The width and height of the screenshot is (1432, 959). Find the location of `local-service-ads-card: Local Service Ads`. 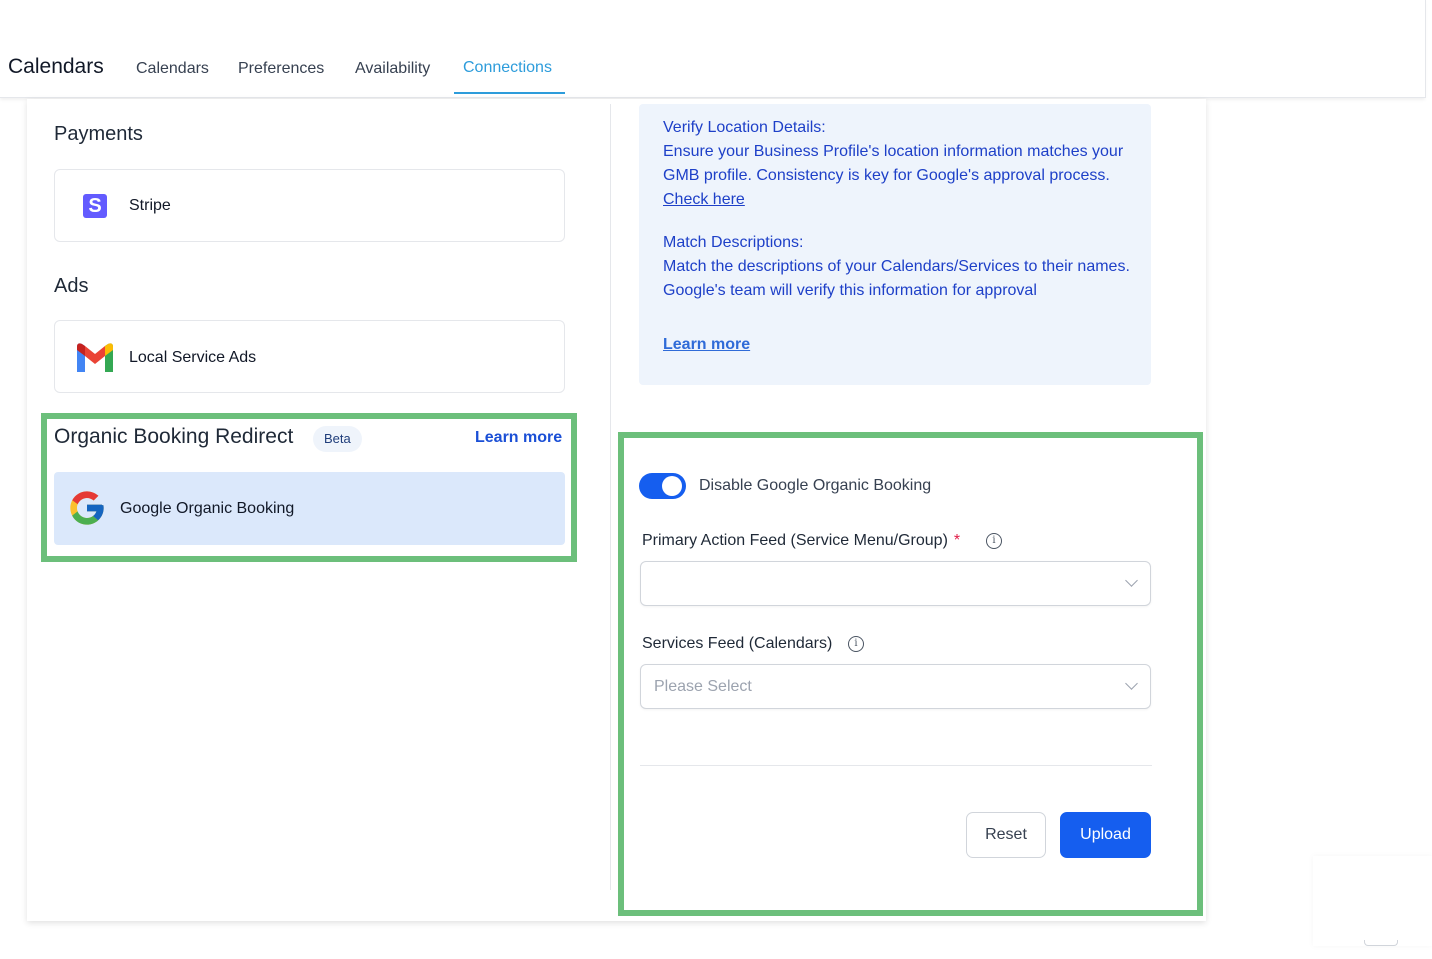

local-service-ads-card: Local Service Ads is located at coordinates (309, 356).